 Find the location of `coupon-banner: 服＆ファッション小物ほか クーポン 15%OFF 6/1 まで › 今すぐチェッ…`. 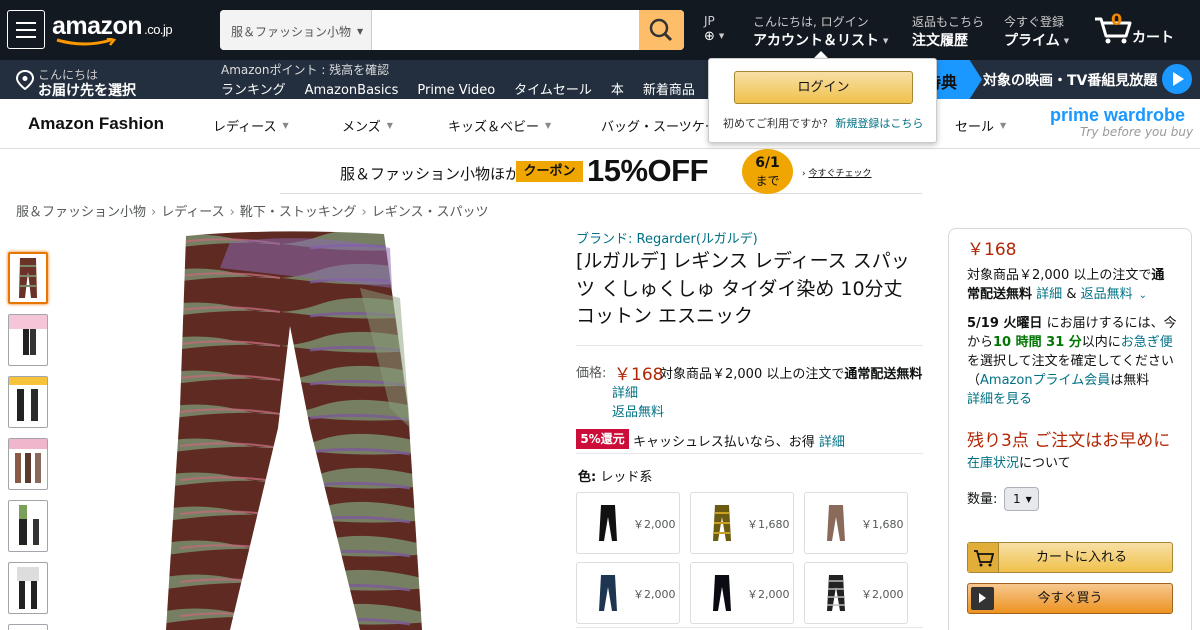

coupon-banner: 服＆ファッション小物ほか クーポン 15%OFF 6/1 まで › 今すぐチェッ… is located at coordinates (601, 171).